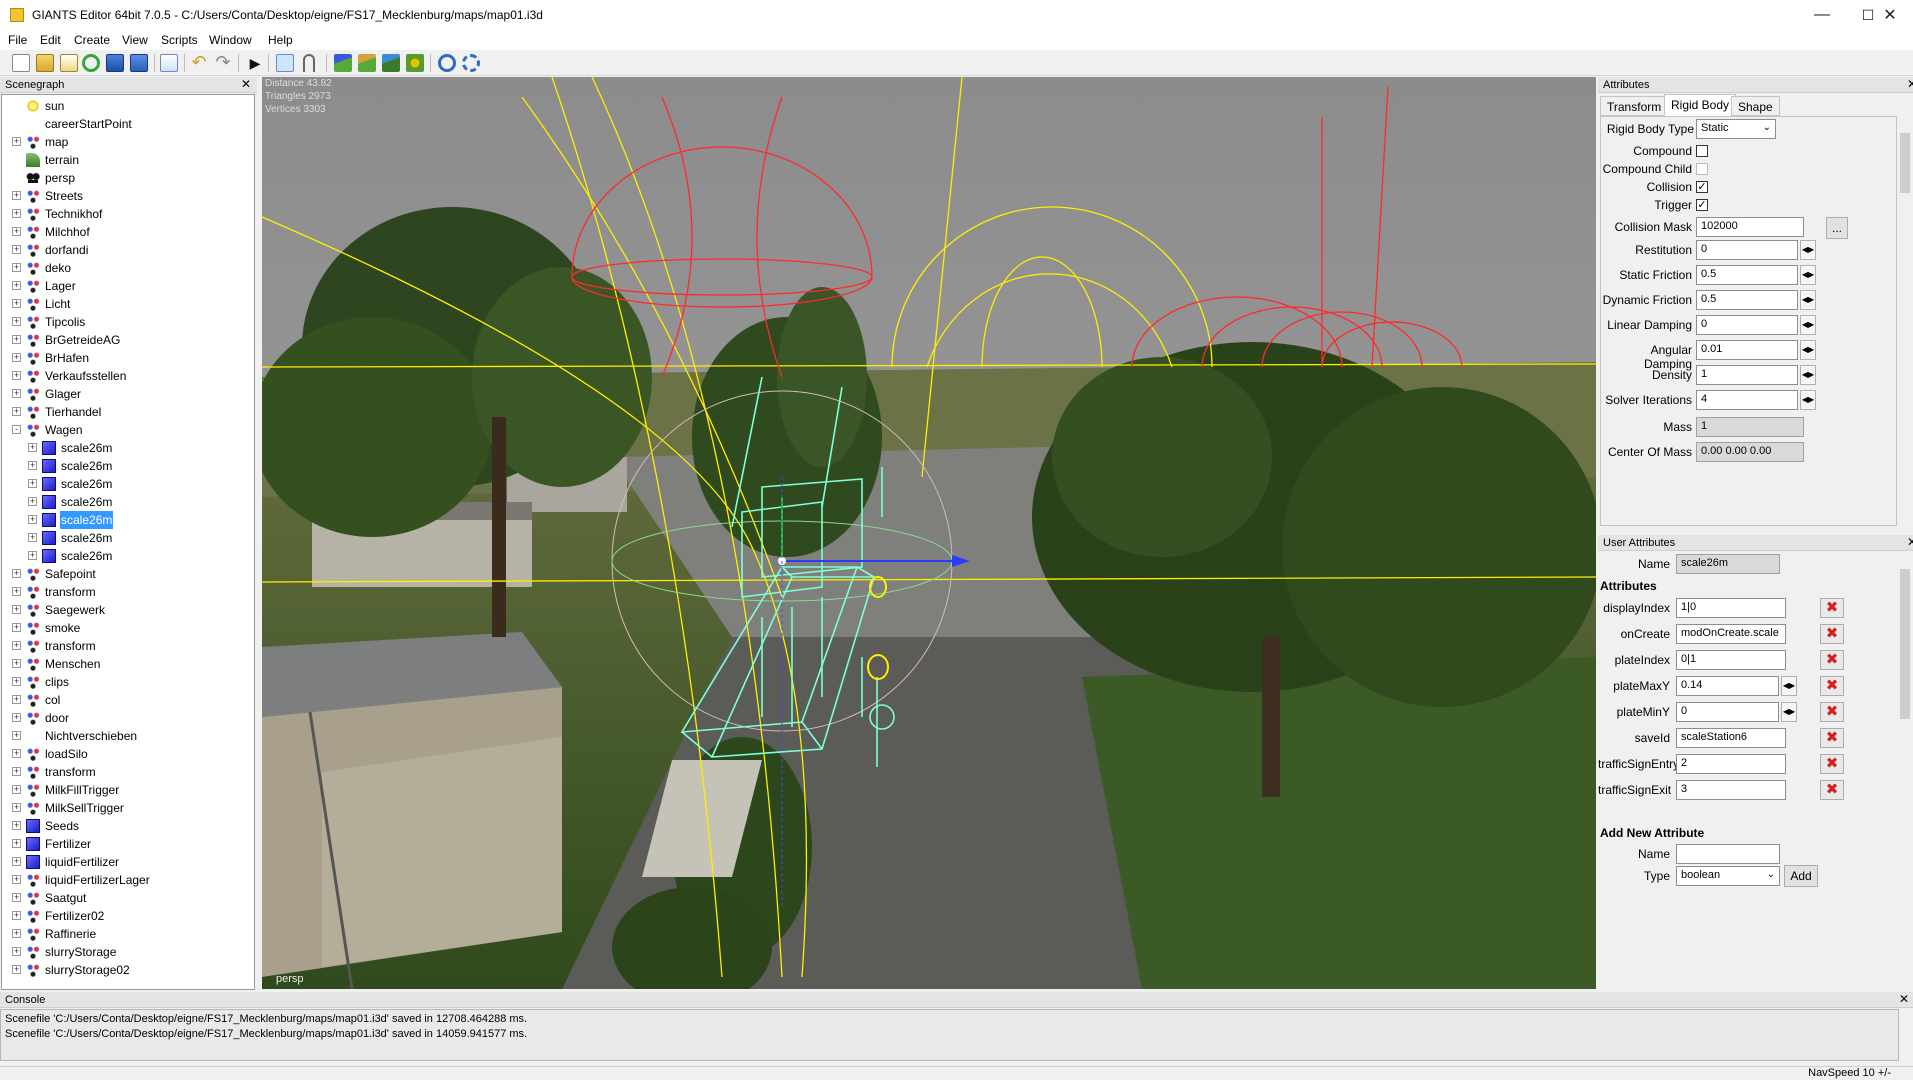 The height and width of the screenshot is (1080, 1913). I want to click on menu-window: Window, so click(230, 40).